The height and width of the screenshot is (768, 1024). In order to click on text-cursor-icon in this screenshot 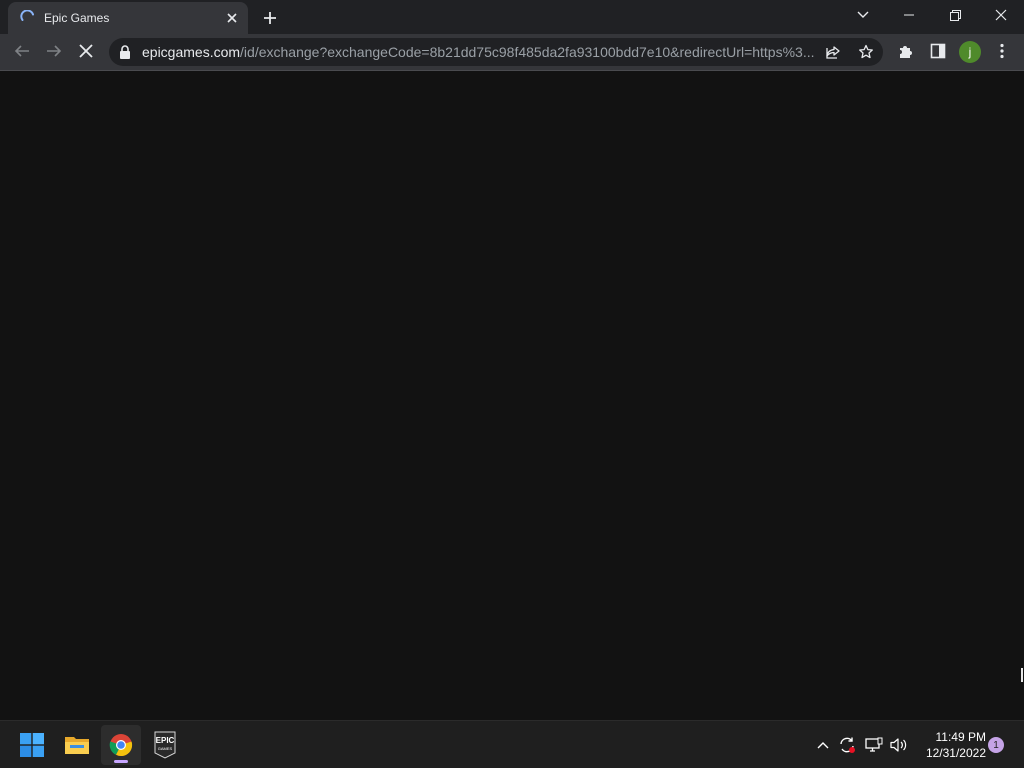, I will do `click(1022, 675)`.